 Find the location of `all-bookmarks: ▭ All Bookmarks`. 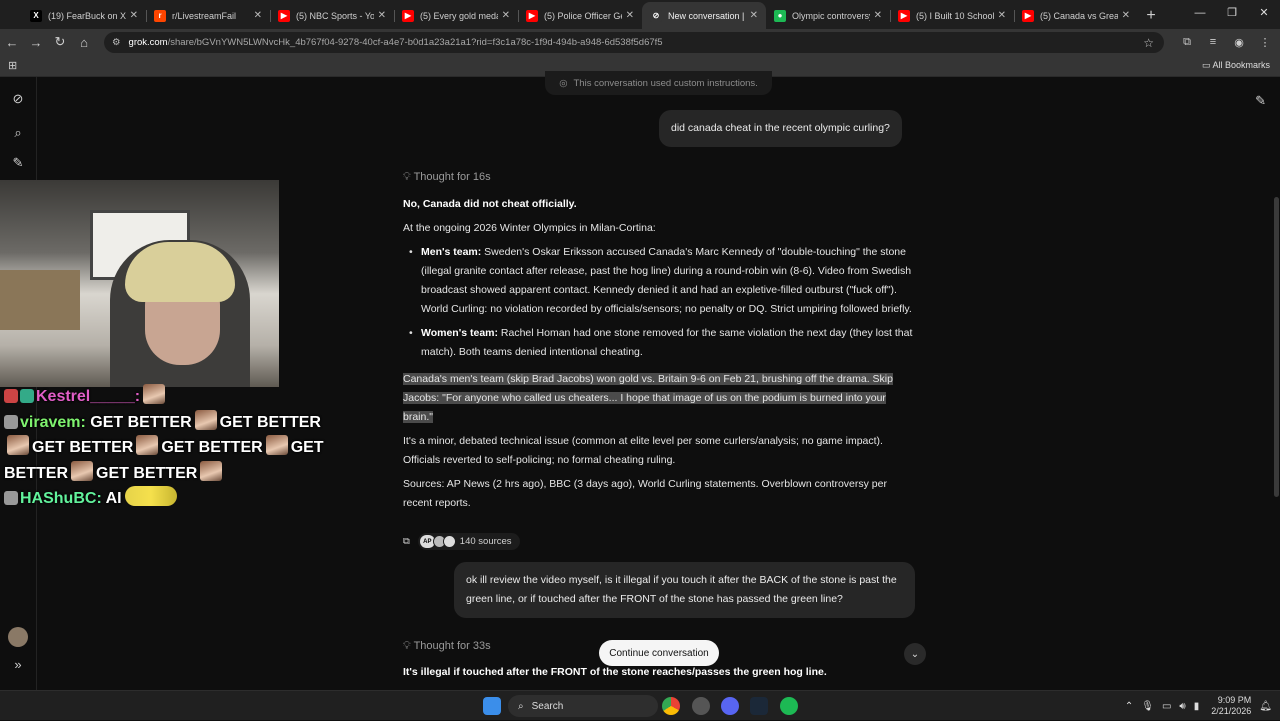

all-bookmarks: ▭ All Bookmarks is located at coordinates (1236, 65).